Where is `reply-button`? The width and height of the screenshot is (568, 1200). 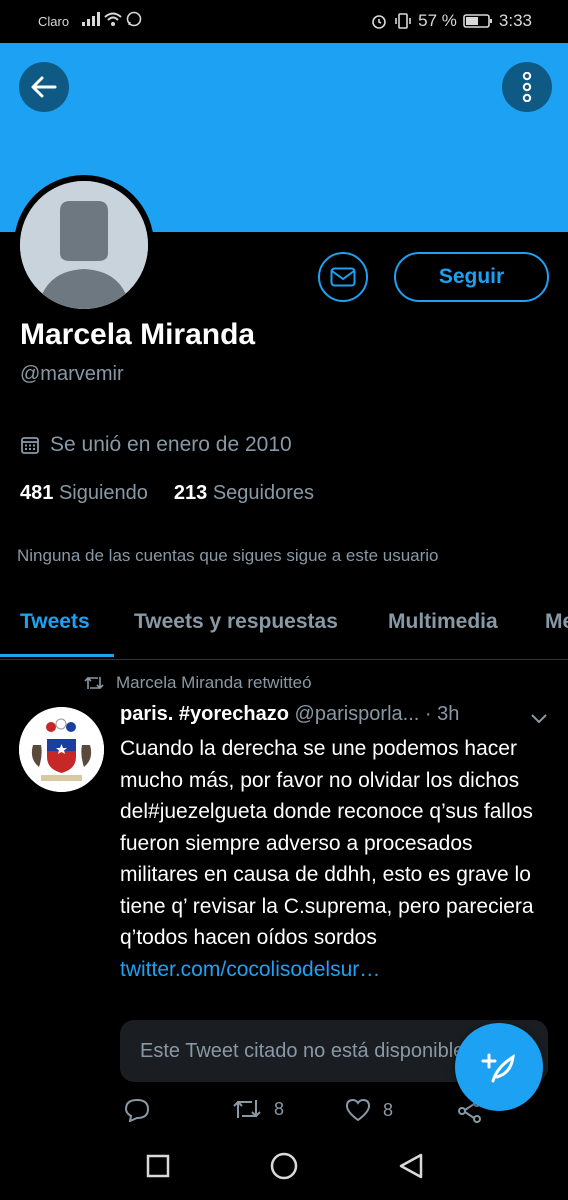 reply-button is located at coordinates (137, 1110).